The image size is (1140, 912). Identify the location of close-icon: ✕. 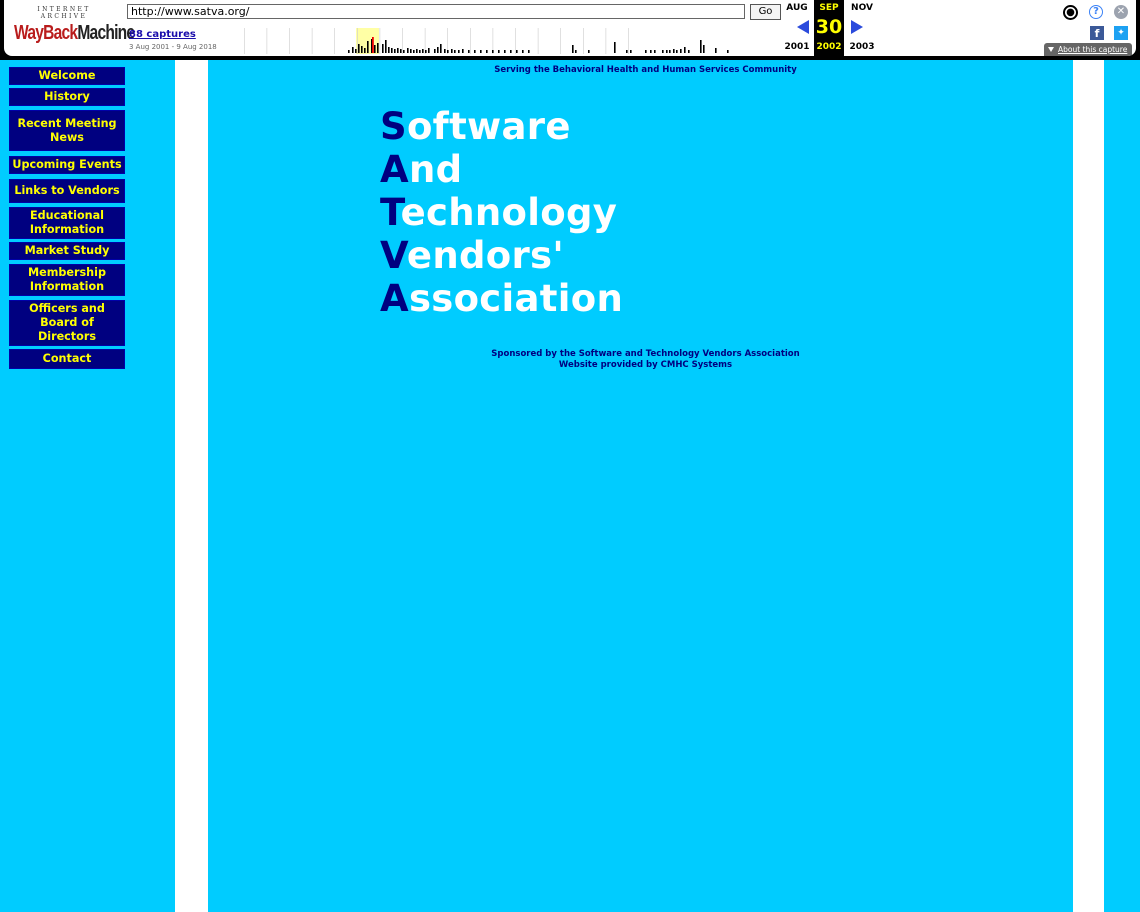
(1121, 12).